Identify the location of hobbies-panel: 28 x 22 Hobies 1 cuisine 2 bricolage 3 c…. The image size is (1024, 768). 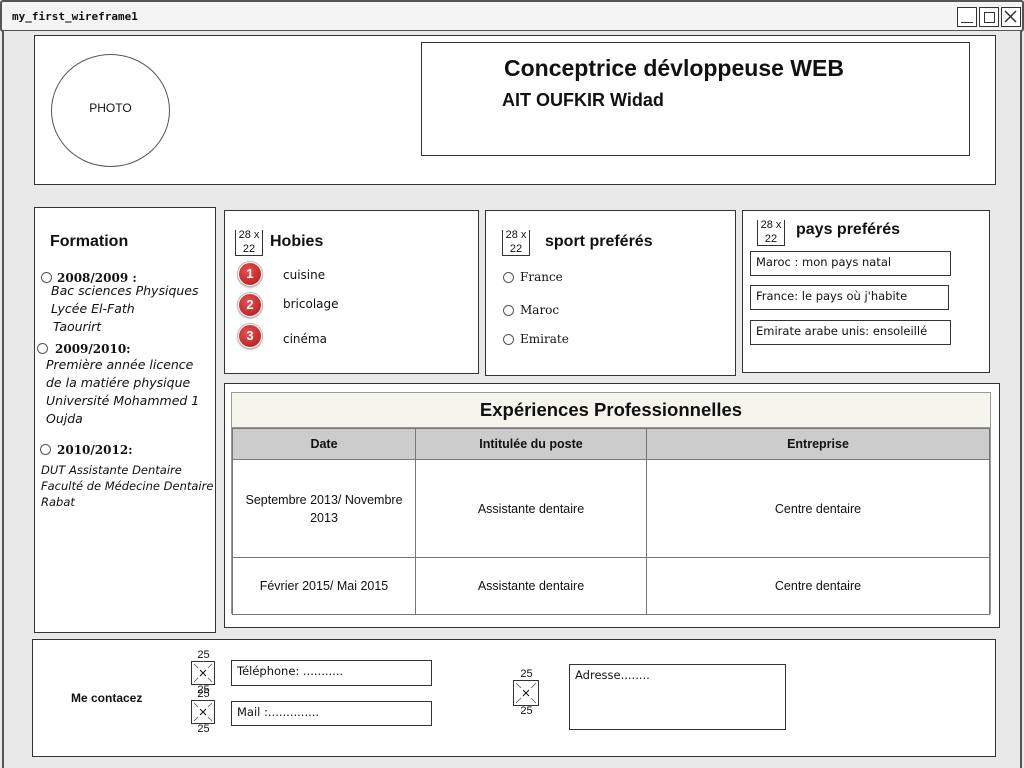
(351, 292).